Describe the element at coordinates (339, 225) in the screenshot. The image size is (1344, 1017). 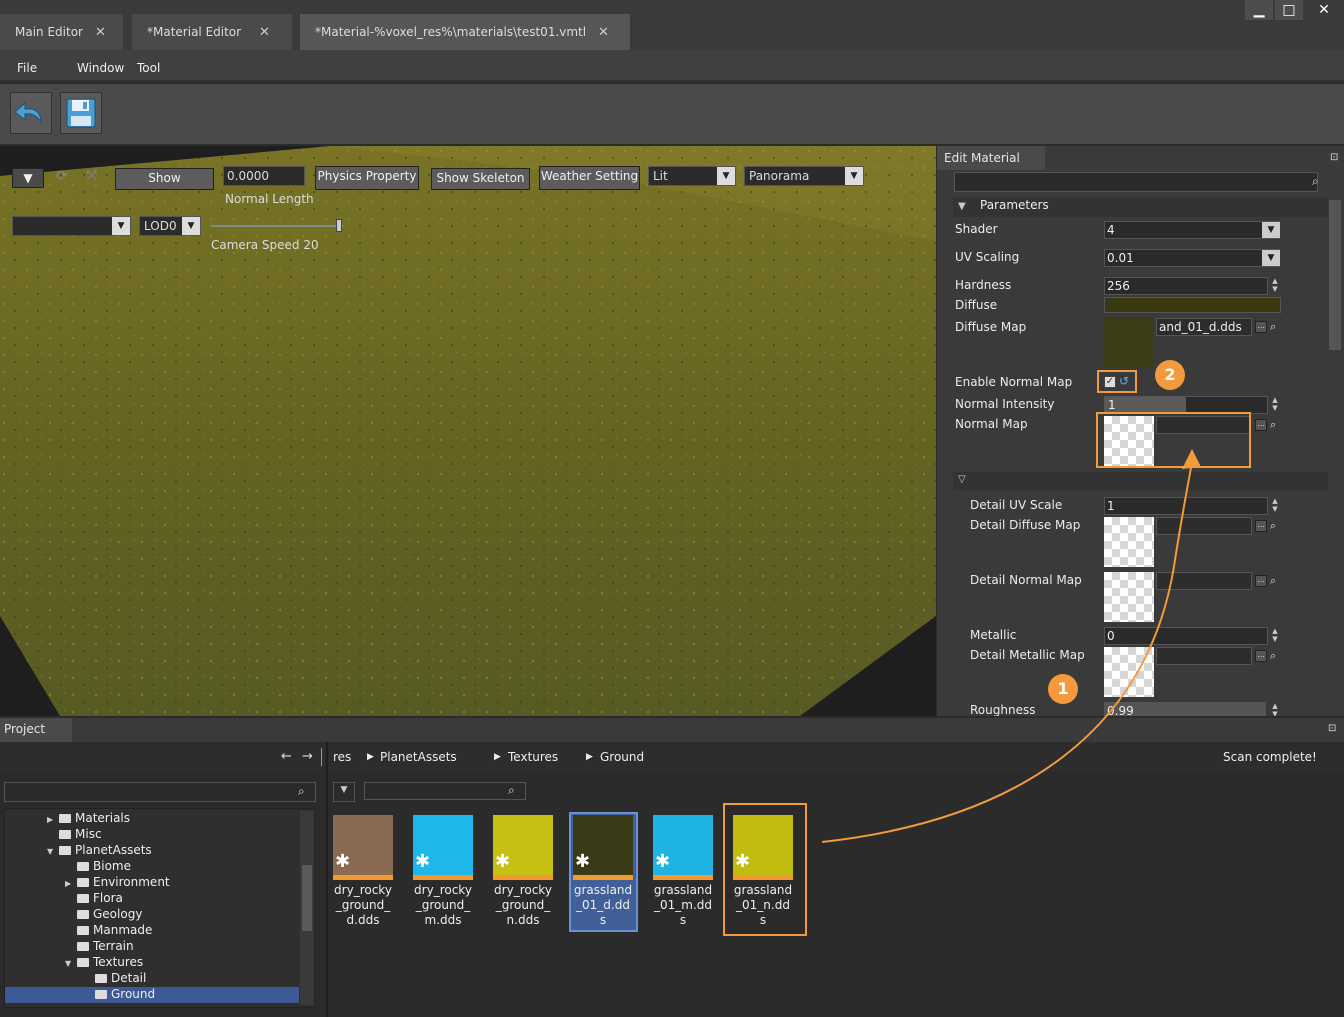
I see `camera-speed-slider-handle` at that location.